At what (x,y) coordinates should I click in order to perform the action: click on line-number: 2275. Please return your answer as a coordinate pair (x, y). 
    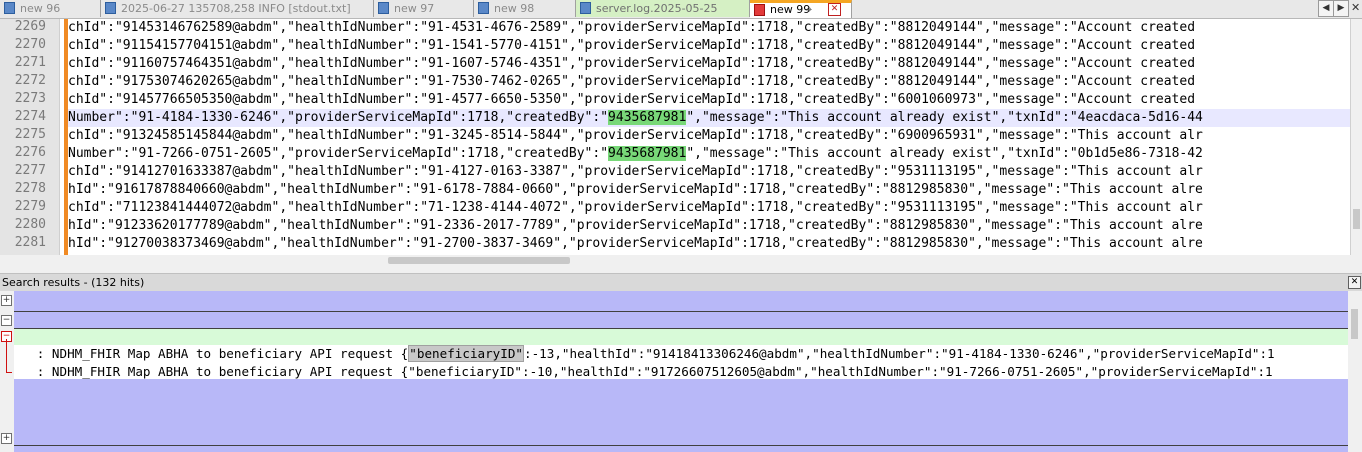
    Looking at the image, I should click on (30, 134).